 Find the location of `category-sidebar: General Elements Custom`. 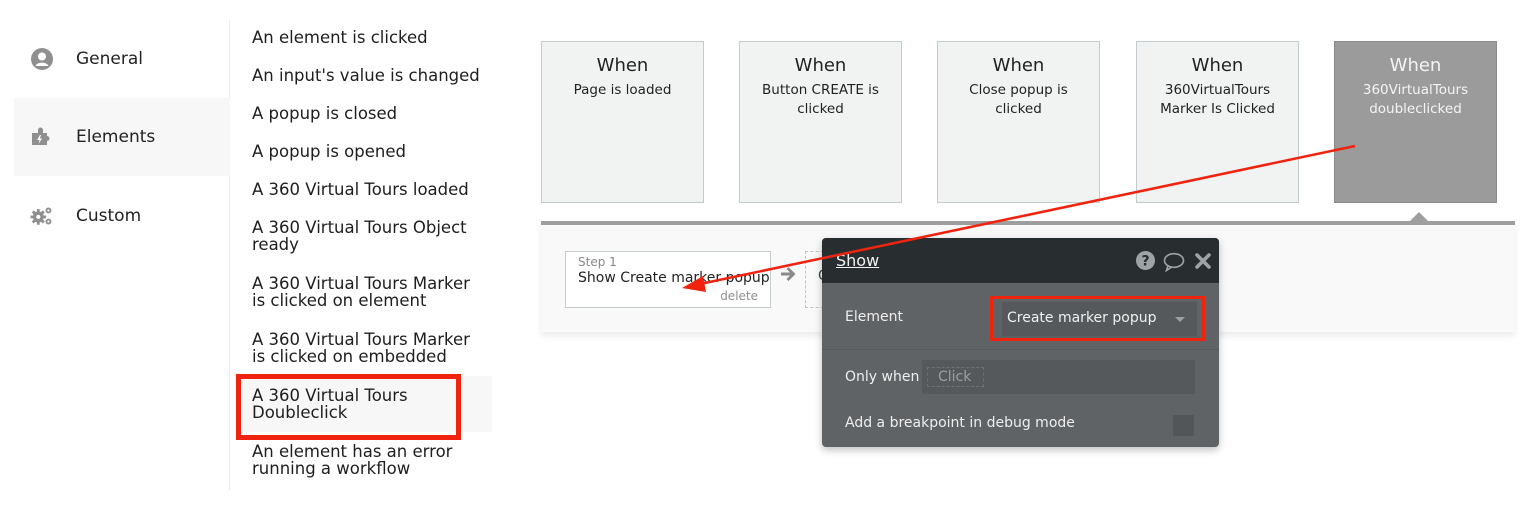

category-sidebar: General Elements Custom is located at coordinates (122, 255).